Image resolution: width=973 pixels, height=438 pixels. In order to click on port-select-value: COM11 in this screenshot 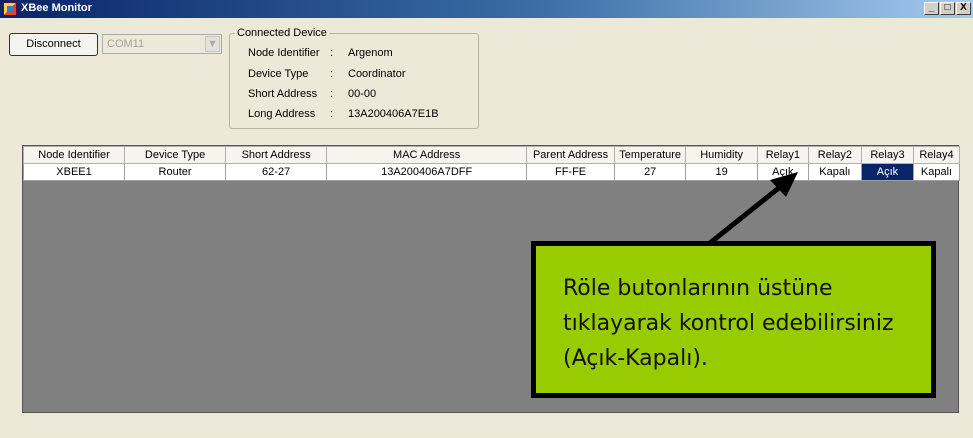, I will do `click(126, 44)`.